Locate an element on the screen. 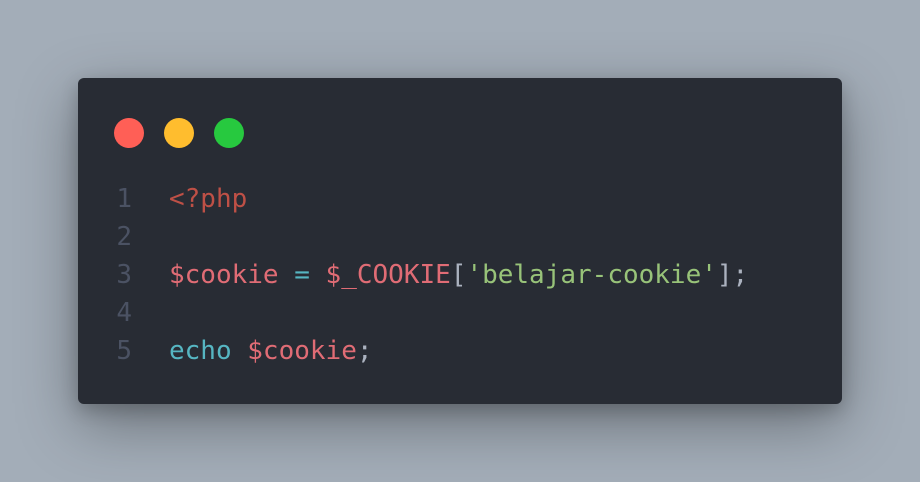 This screenshot has height=482, width=920. line-number: 5 is located at coordinates (124, 351).